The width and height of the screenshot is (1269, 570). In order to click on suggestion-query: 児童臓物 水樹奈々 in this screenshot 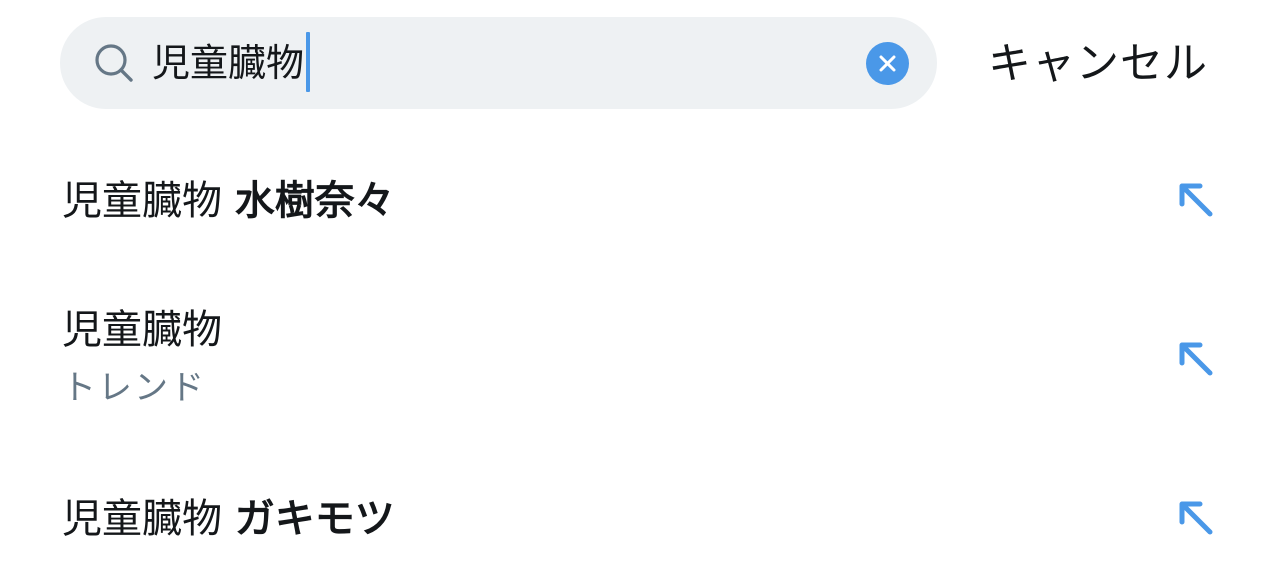, I will do `click(228, 201)`.